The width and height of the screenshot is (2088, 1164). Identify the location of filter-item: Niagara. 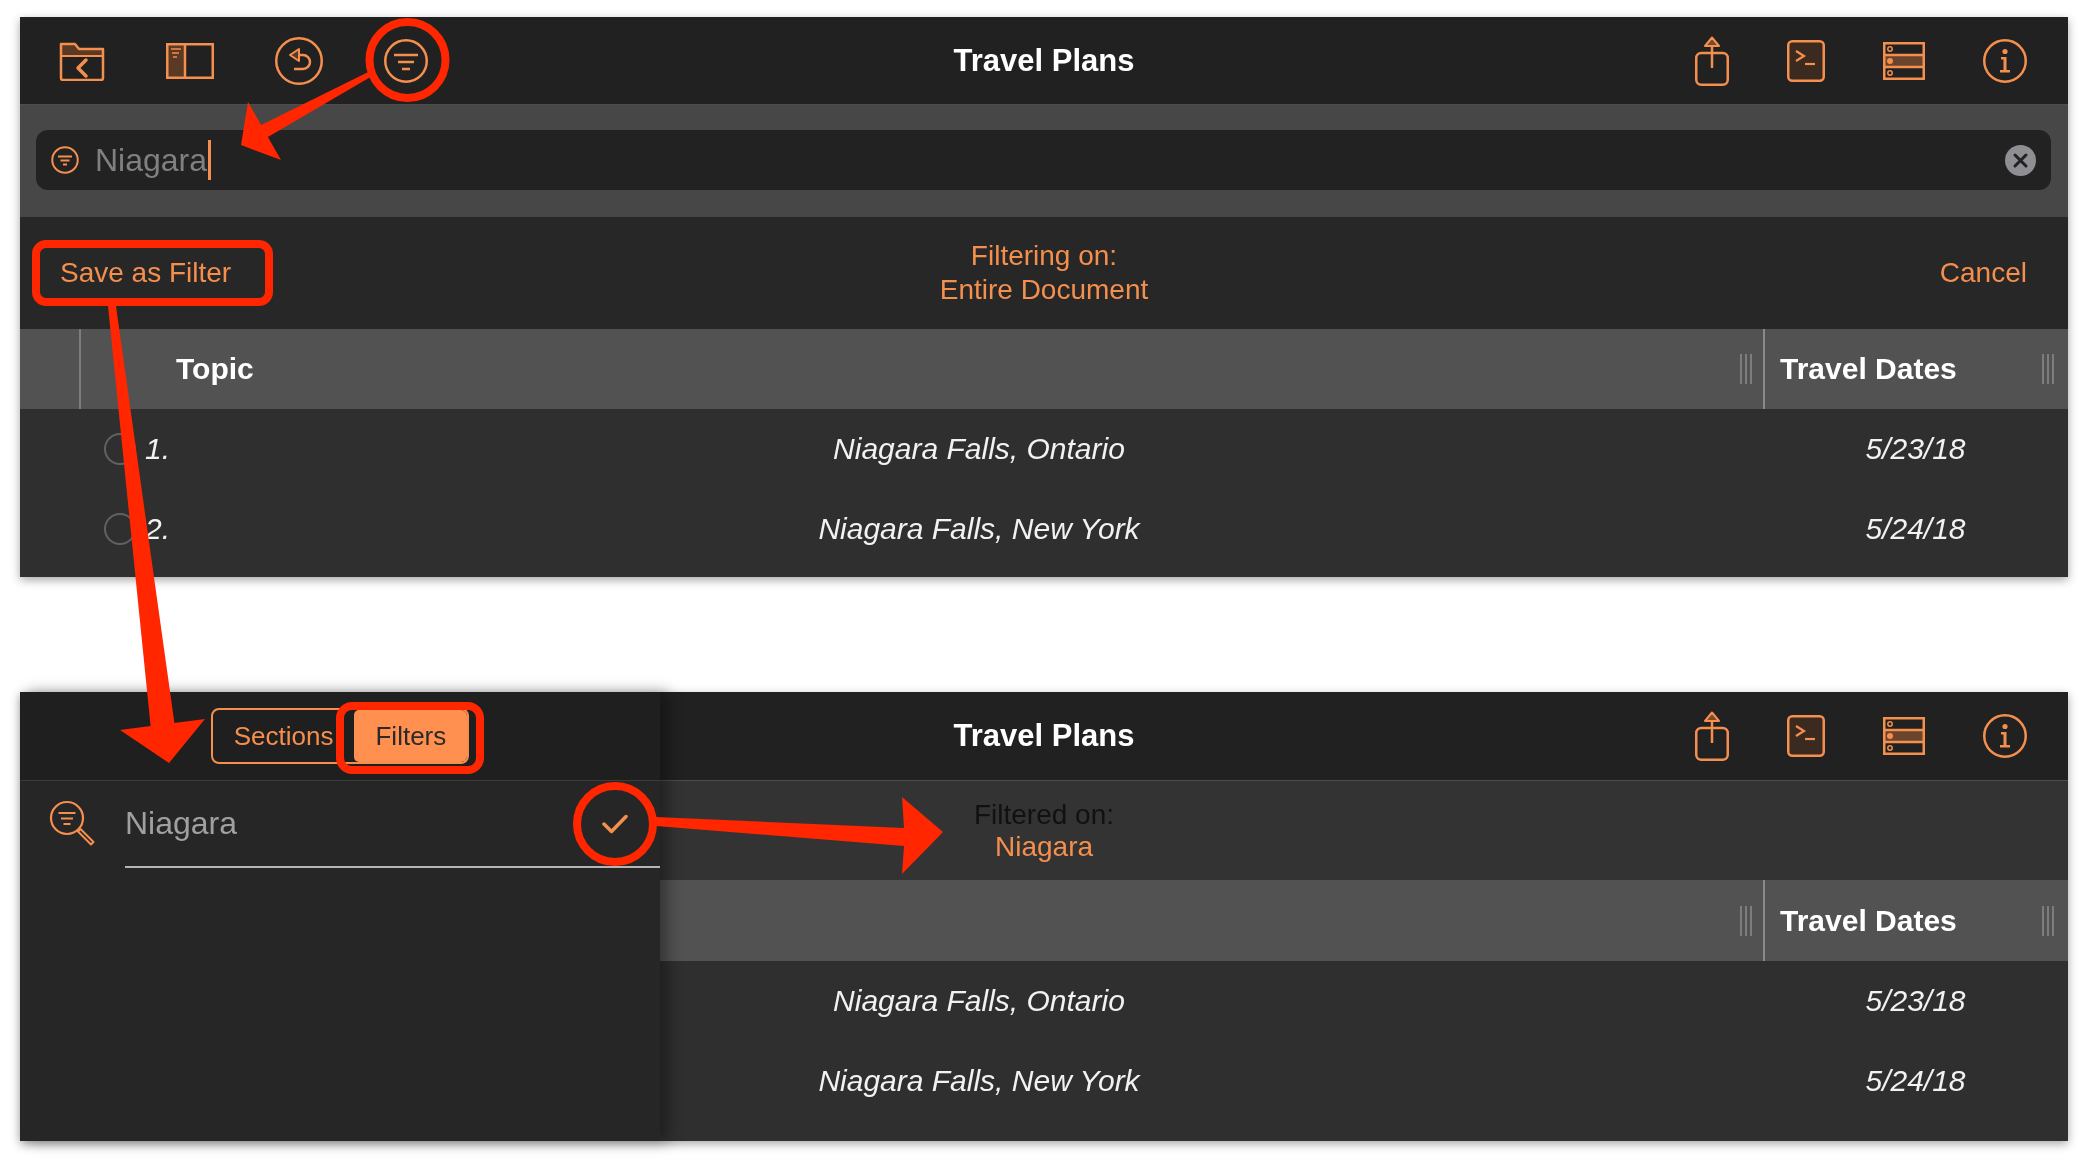
(392, 824).